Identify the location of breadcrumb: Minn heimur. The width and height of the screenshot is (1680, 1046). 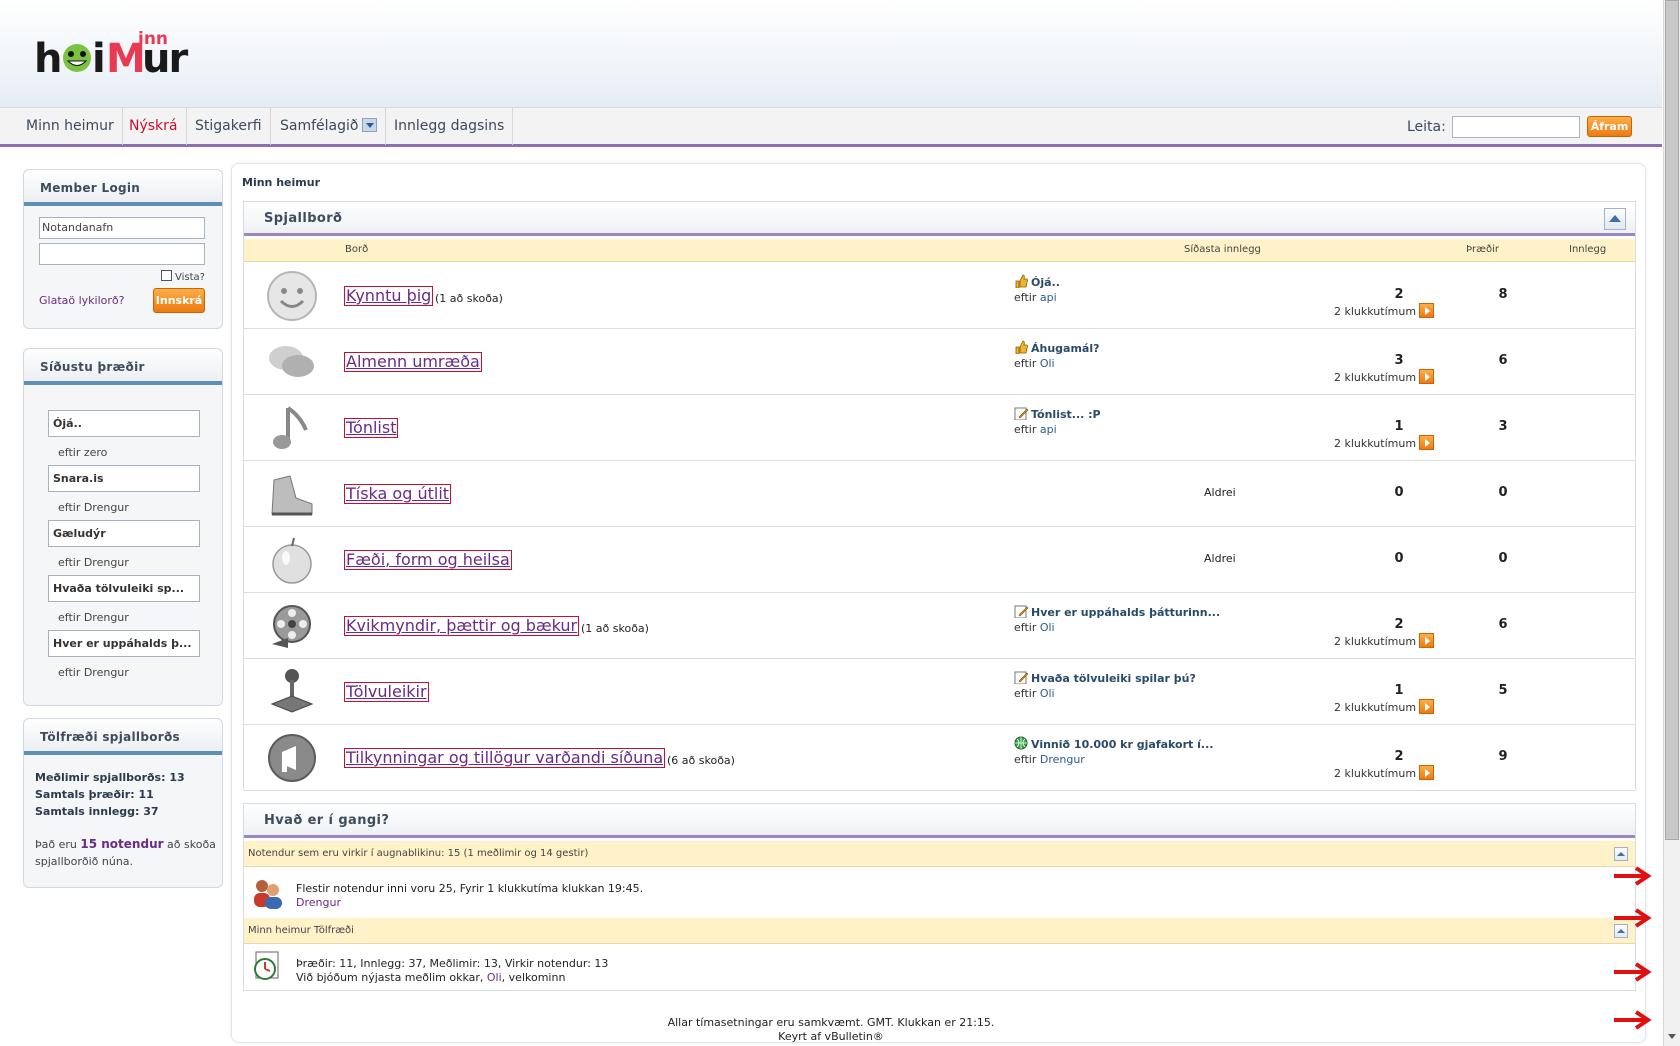
(281, 182).